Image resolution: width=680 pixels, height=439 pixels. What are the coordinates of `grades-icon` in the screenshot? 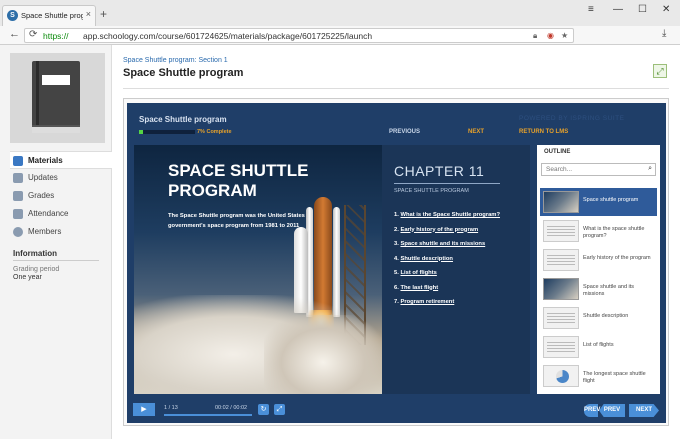 It's located at (18, 196).